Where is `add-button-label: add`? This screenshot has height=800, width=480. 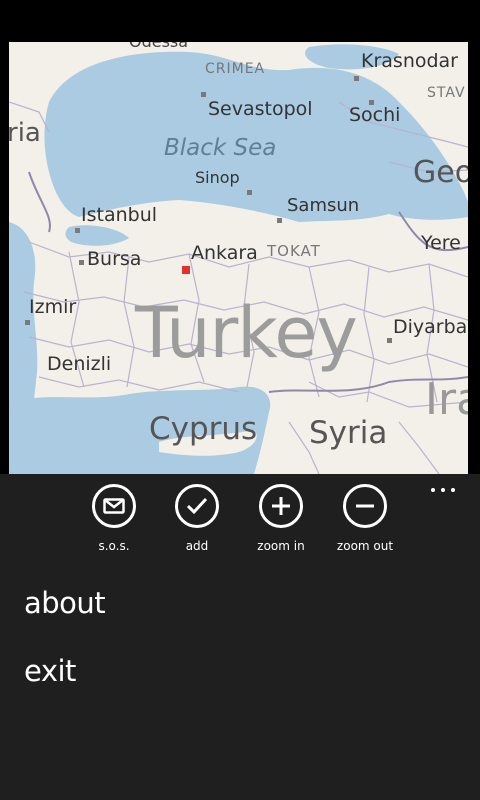 add-button-label: add is located at coordinates (197, 546).